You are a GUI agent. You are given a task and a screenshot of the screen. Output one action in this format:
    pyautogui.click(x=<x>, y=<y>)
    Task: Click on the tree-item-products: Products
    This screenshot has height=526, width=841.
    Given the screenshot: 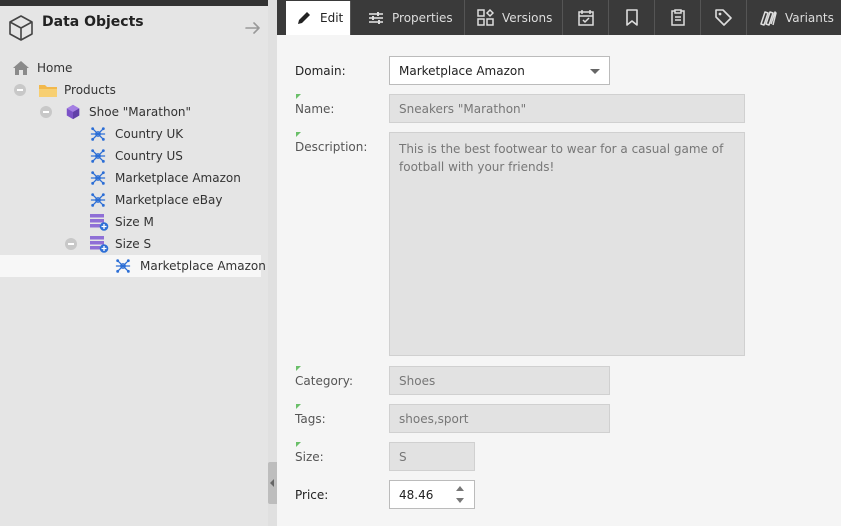 What is the action you would take?
    pyautogui.click(x=134, y=90)
    